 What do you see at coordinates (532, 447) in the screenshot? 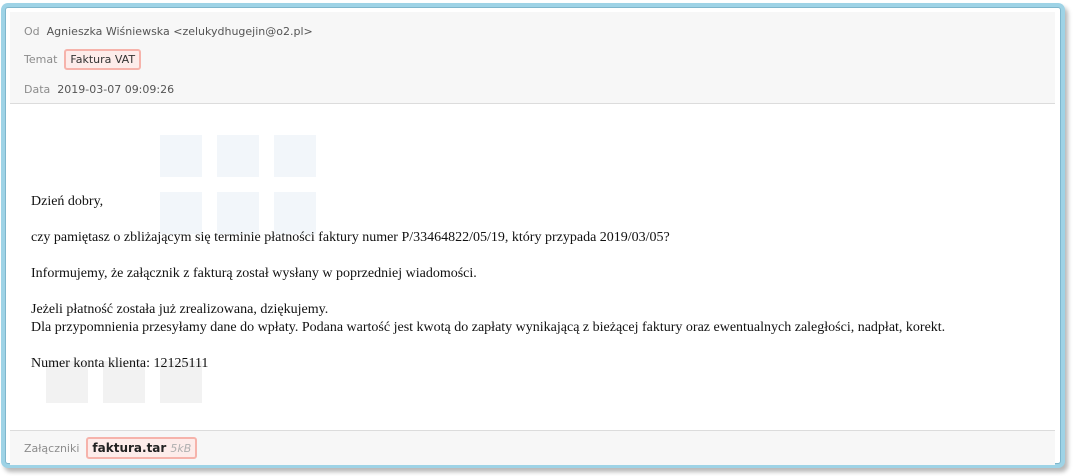
I see `attachments-bar: Załączniki faktura.tar 5kB` at bounding box center [532, 447].